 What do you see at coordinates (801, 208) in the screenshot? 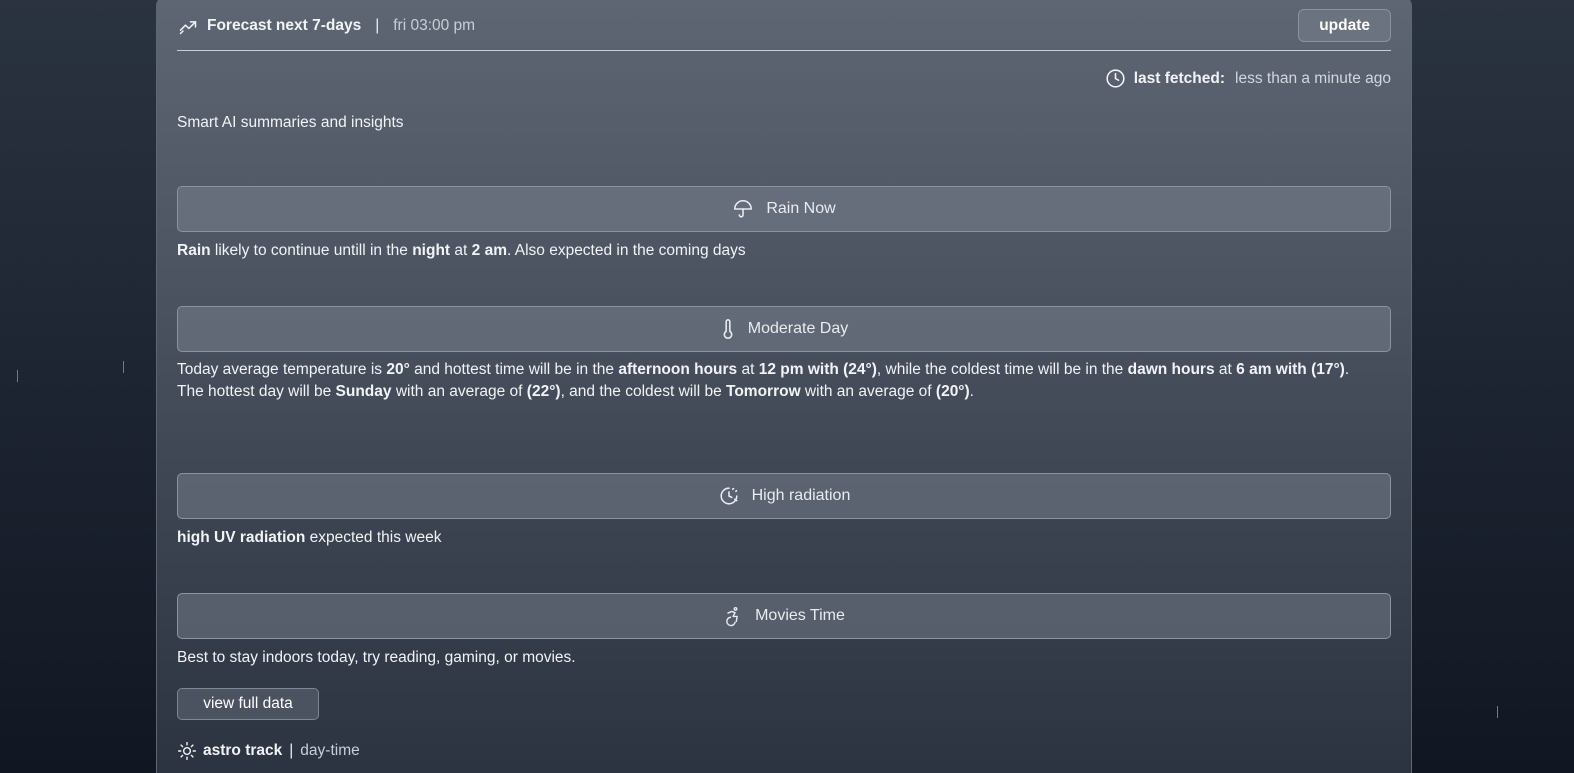
I see `insight-title: Rain Now` at bounding box center [801, 208].